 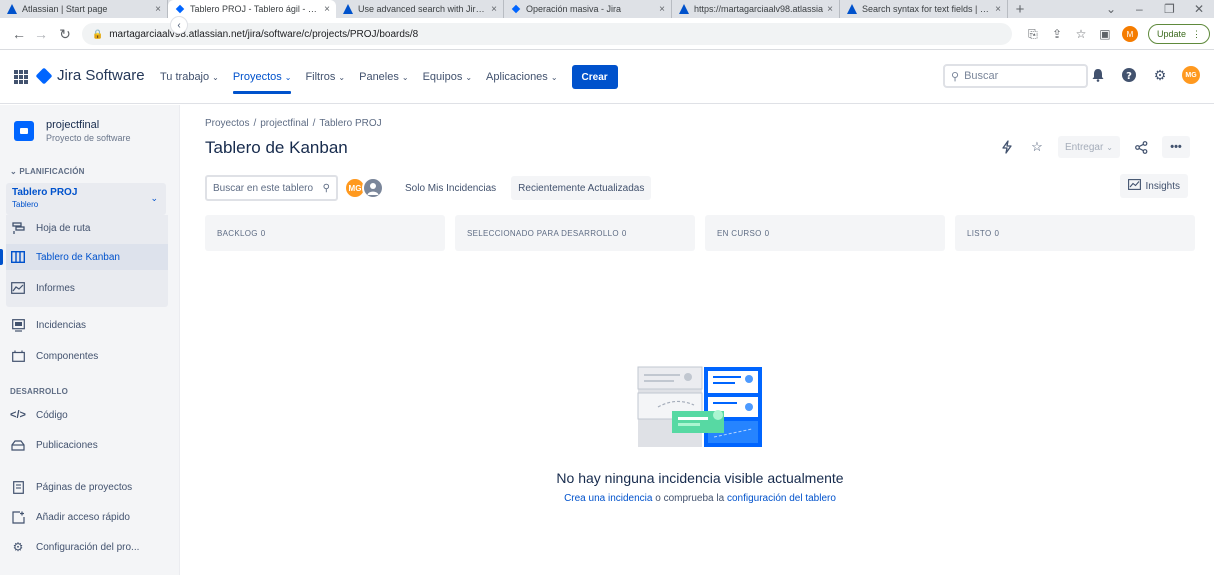 What do you see at coordinates (18, 356) in the screenshot?
I see `components-icon` at bounding box center [18, 356].